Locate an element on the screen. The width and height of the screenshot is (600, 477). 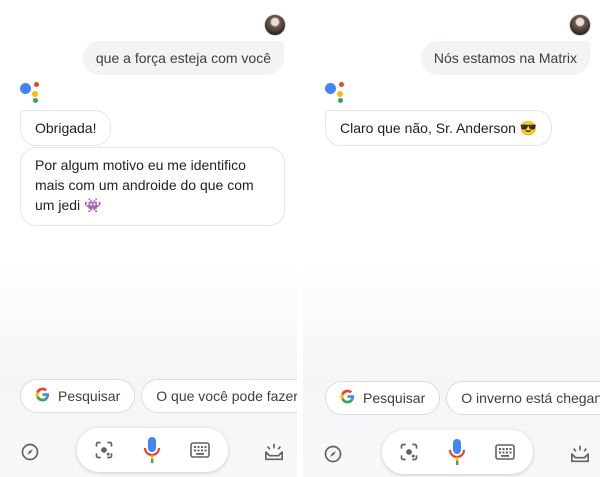
assistant-message-bubble: Claro que não, Sr. Anderson 😎 is located at coordinates (439, 128).